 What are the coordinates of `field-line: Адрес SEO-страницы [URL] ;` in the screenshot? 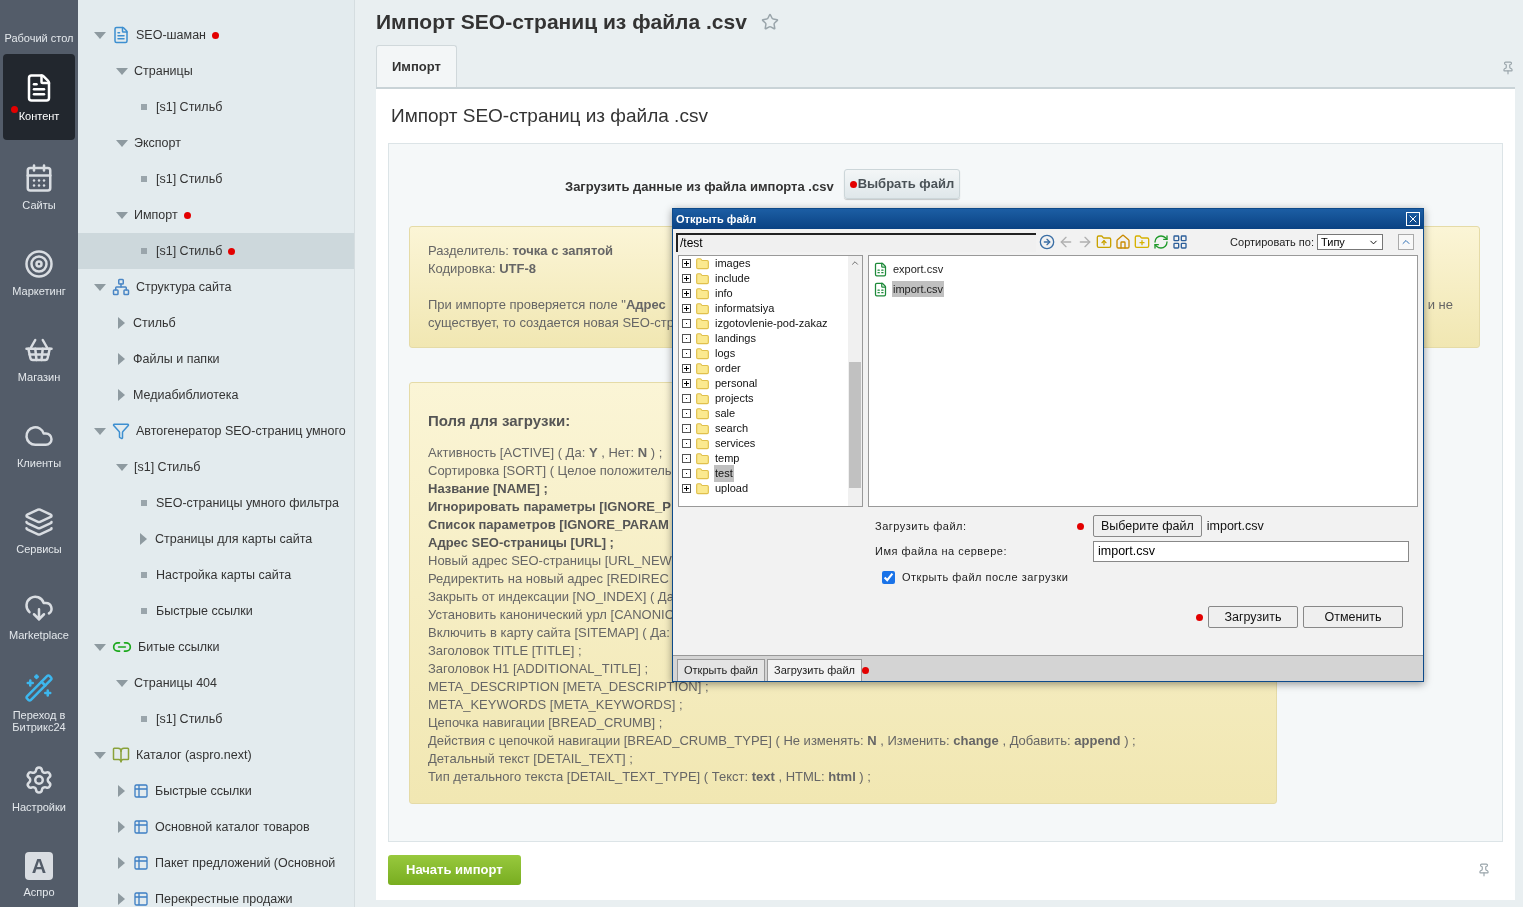 It's located at (521, 543).